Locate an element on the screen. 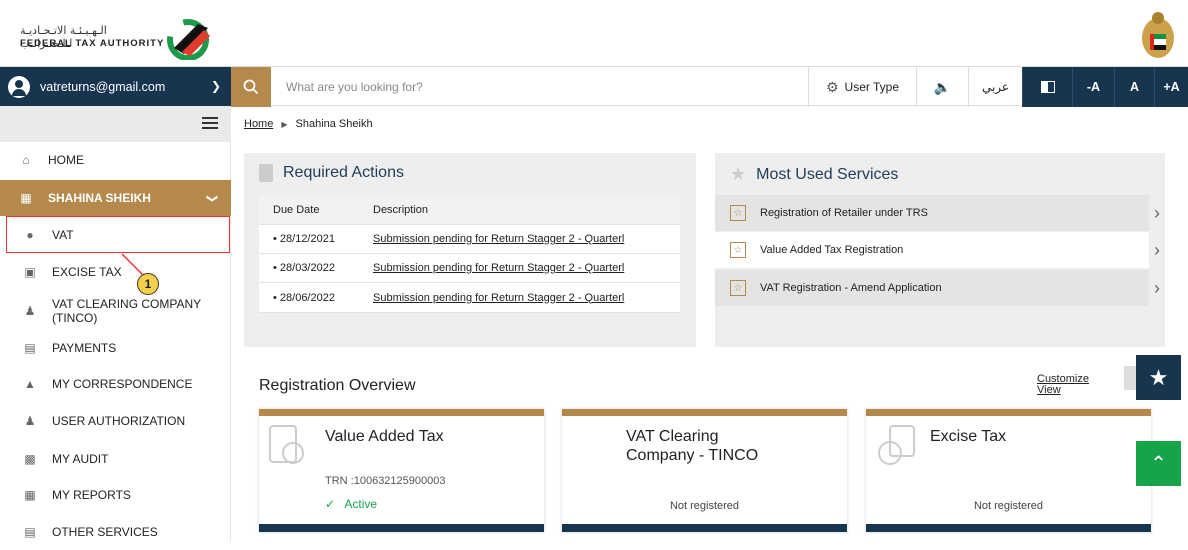 The width and height of the screenshot is (1188, 550). status-badge: ✓ Active is located at coordinates (351, 504).